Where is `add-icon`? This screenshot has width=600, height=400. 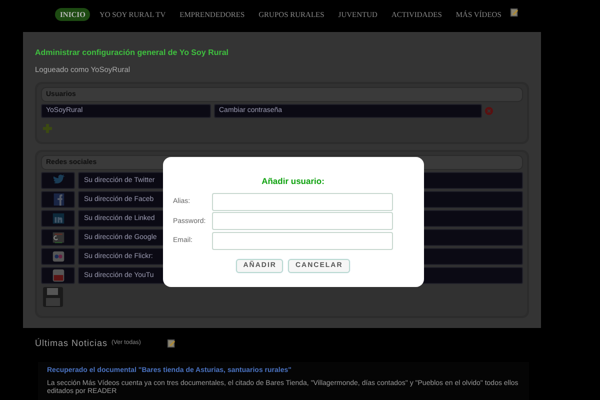
add-icon is located at coordinates (47, 128).